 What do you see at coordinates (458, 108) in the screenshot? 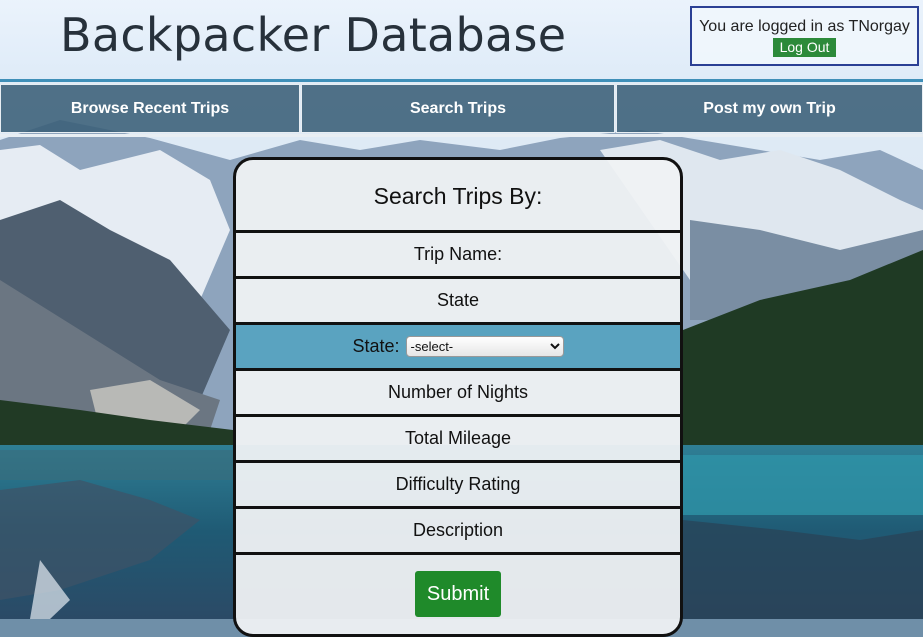
I see `nav-search-trips: Search Trips` at bounding box center [458, 108].